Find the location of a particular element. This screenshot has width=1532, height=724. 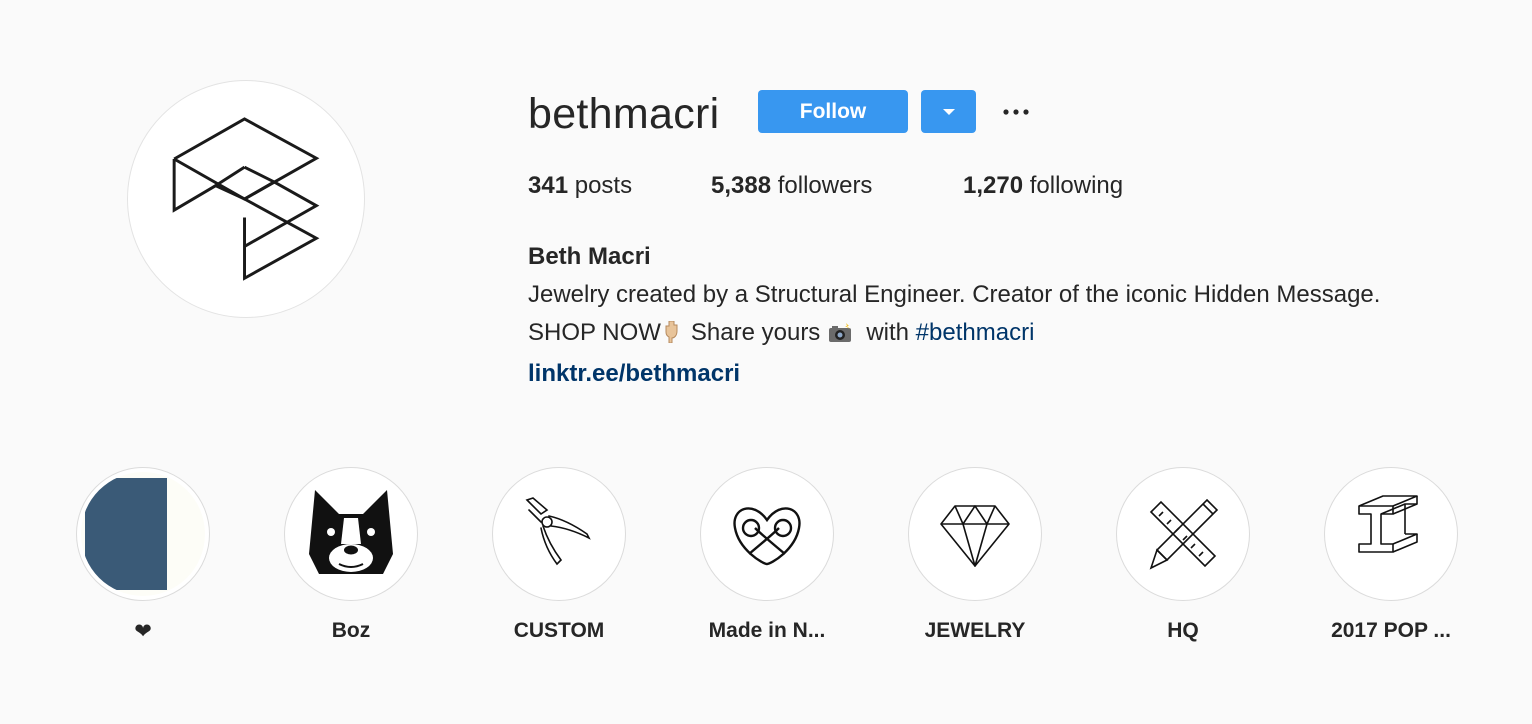

more-dots-icon is located at coordinates (1016, 112).